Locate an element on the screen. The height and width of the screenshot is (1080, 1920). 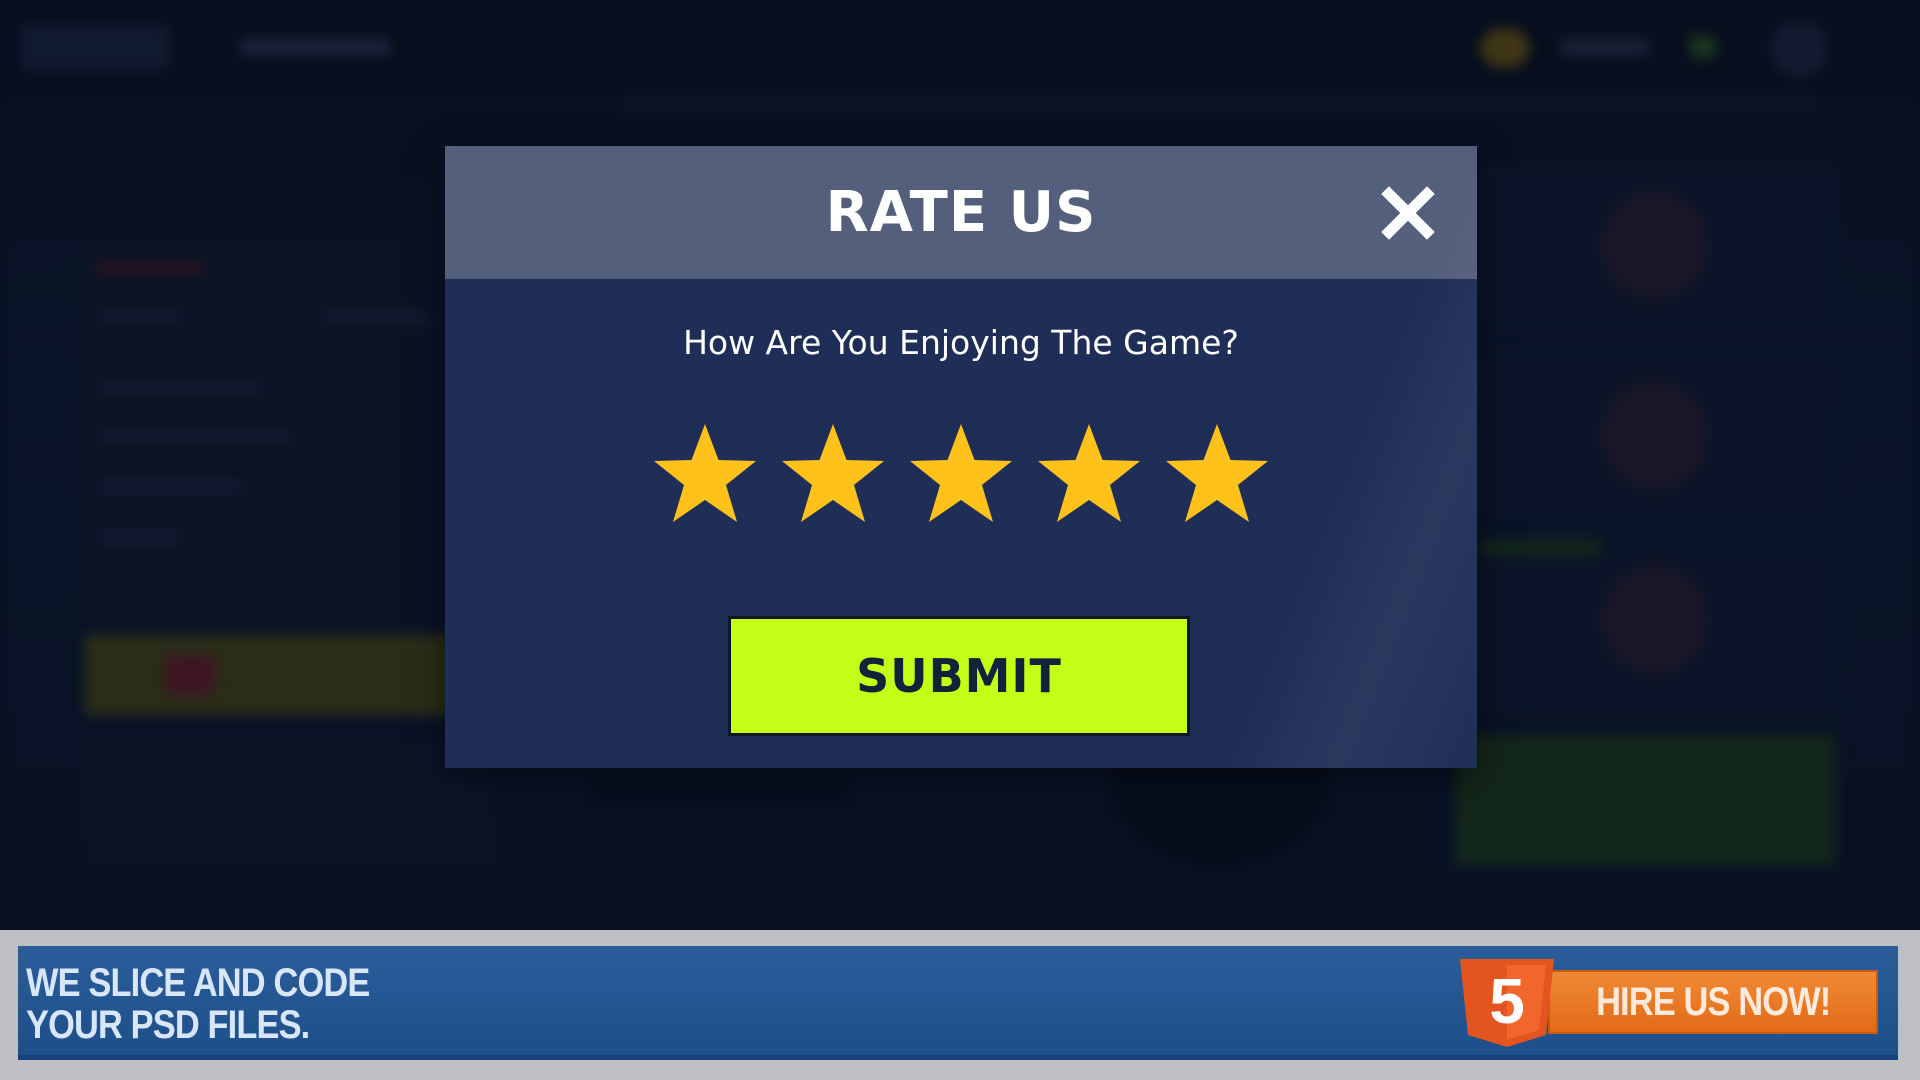
close-icon is located at coordinates (1408, 213).